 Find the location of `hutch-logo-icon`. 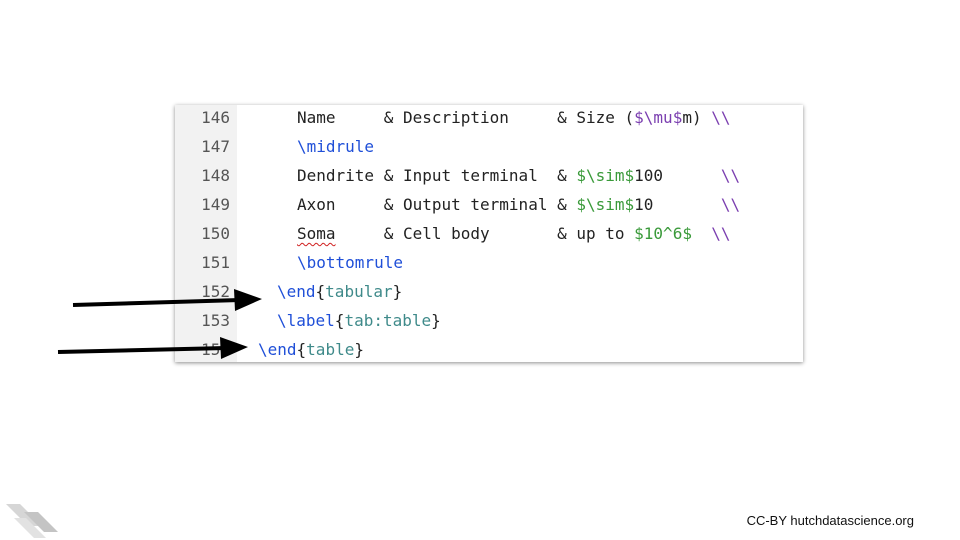

hutch-logo-icon is located at coordinates (32, 521).